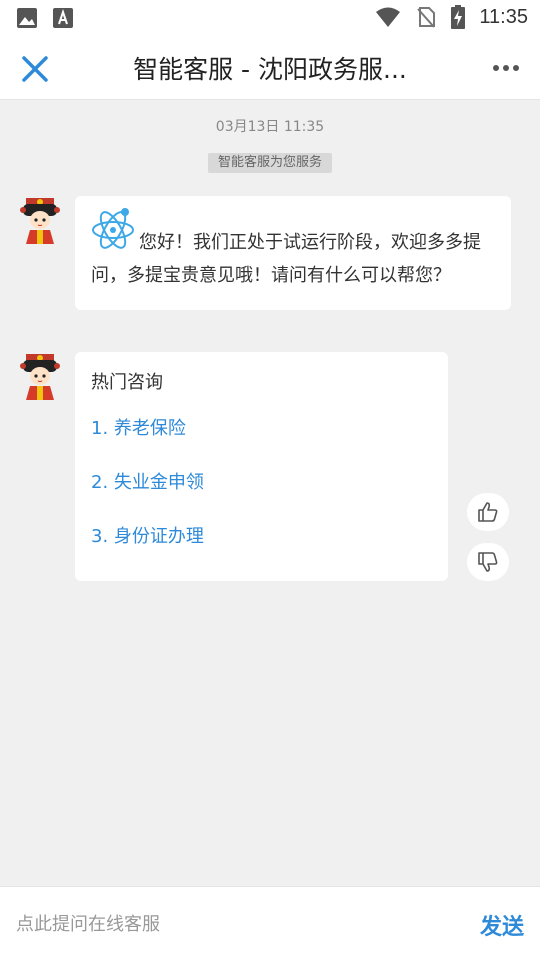  I want to click on thumbs-down-icon, so click(488, 562).